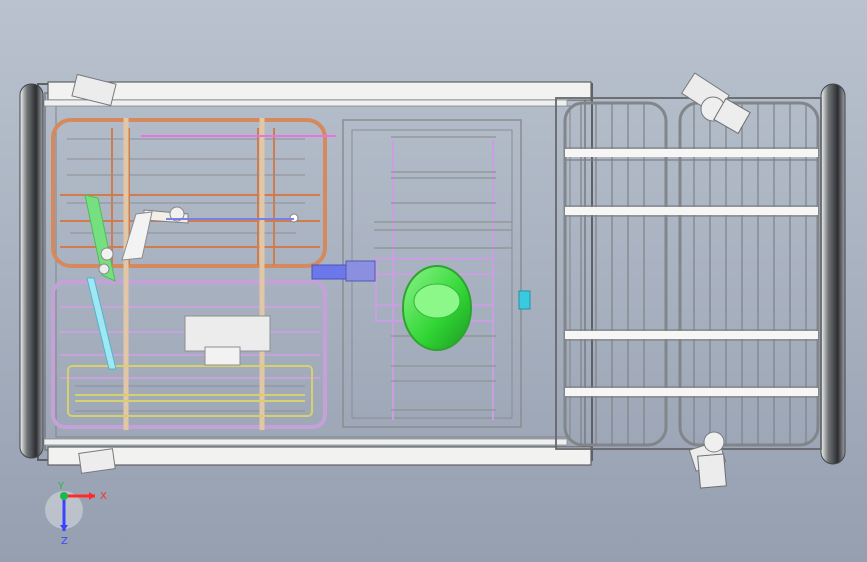 The image size is (867, 562). What do you see at coordinates (305, 103) in the screenshot?
I see `top-rail-lower` at bounding box center [305, 103].